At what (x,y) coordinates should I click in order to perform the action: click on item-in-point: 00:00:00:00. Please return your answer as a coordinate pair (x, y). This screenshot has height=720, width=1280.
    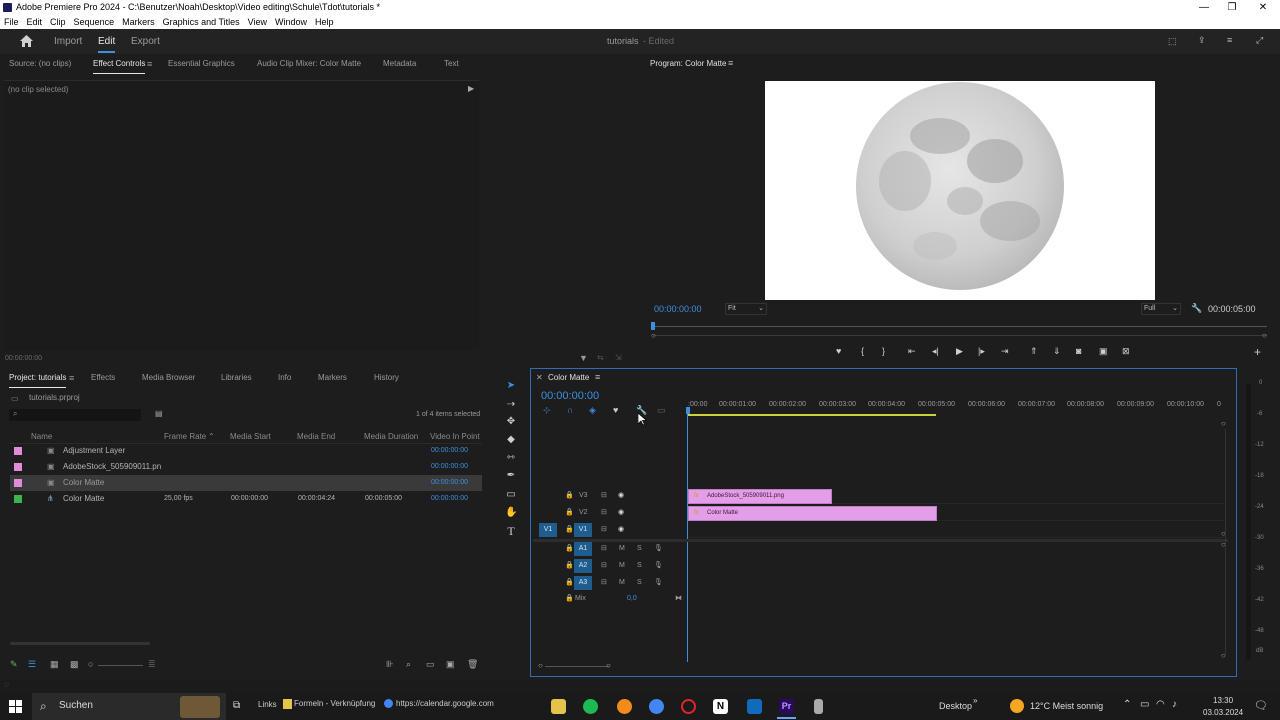
    Looking at the image, I should click on (449, 467).